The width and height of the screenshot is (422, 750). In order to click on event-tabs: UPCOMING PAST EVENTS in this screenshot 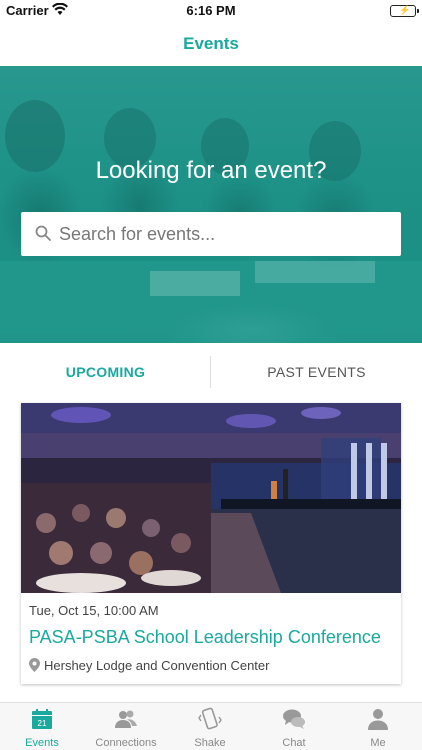, I will do `click(211, 372)`.